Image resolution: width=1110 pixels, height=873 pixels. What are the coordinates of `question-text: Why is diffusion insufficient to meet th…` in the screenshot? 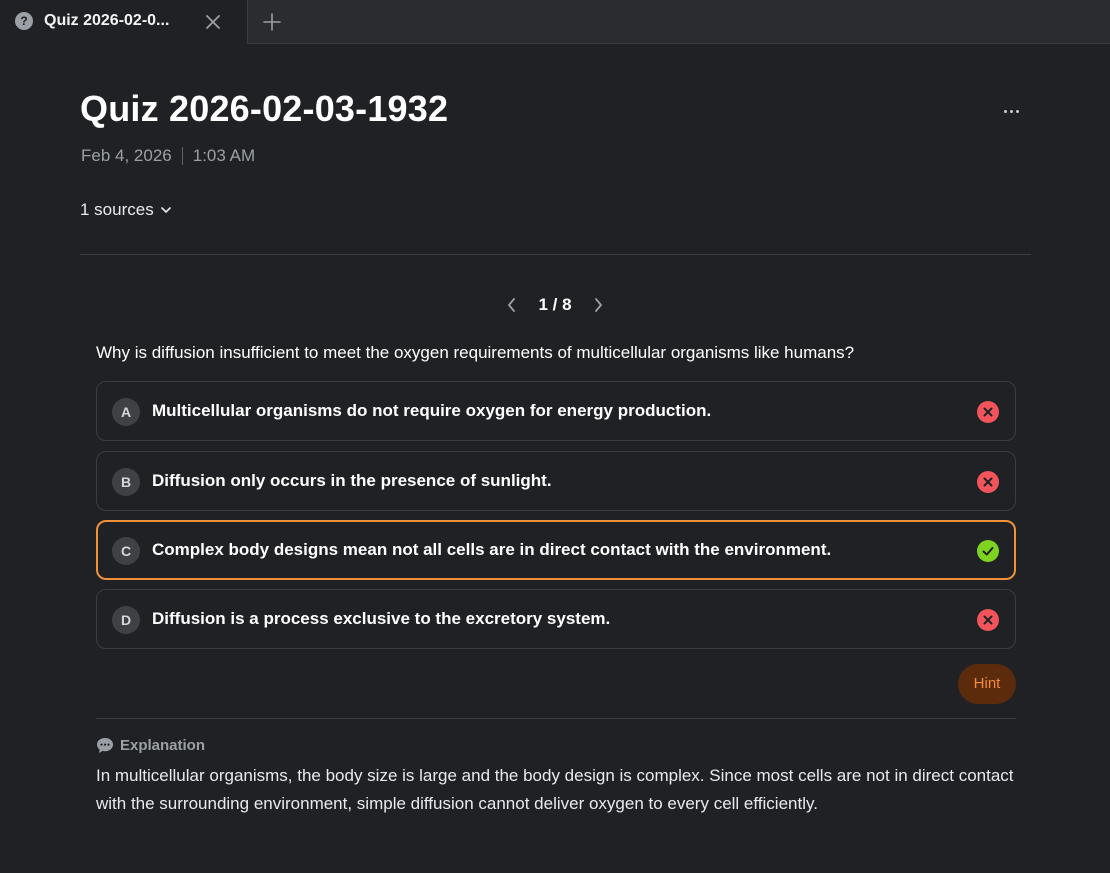 It's located at (475, 352).